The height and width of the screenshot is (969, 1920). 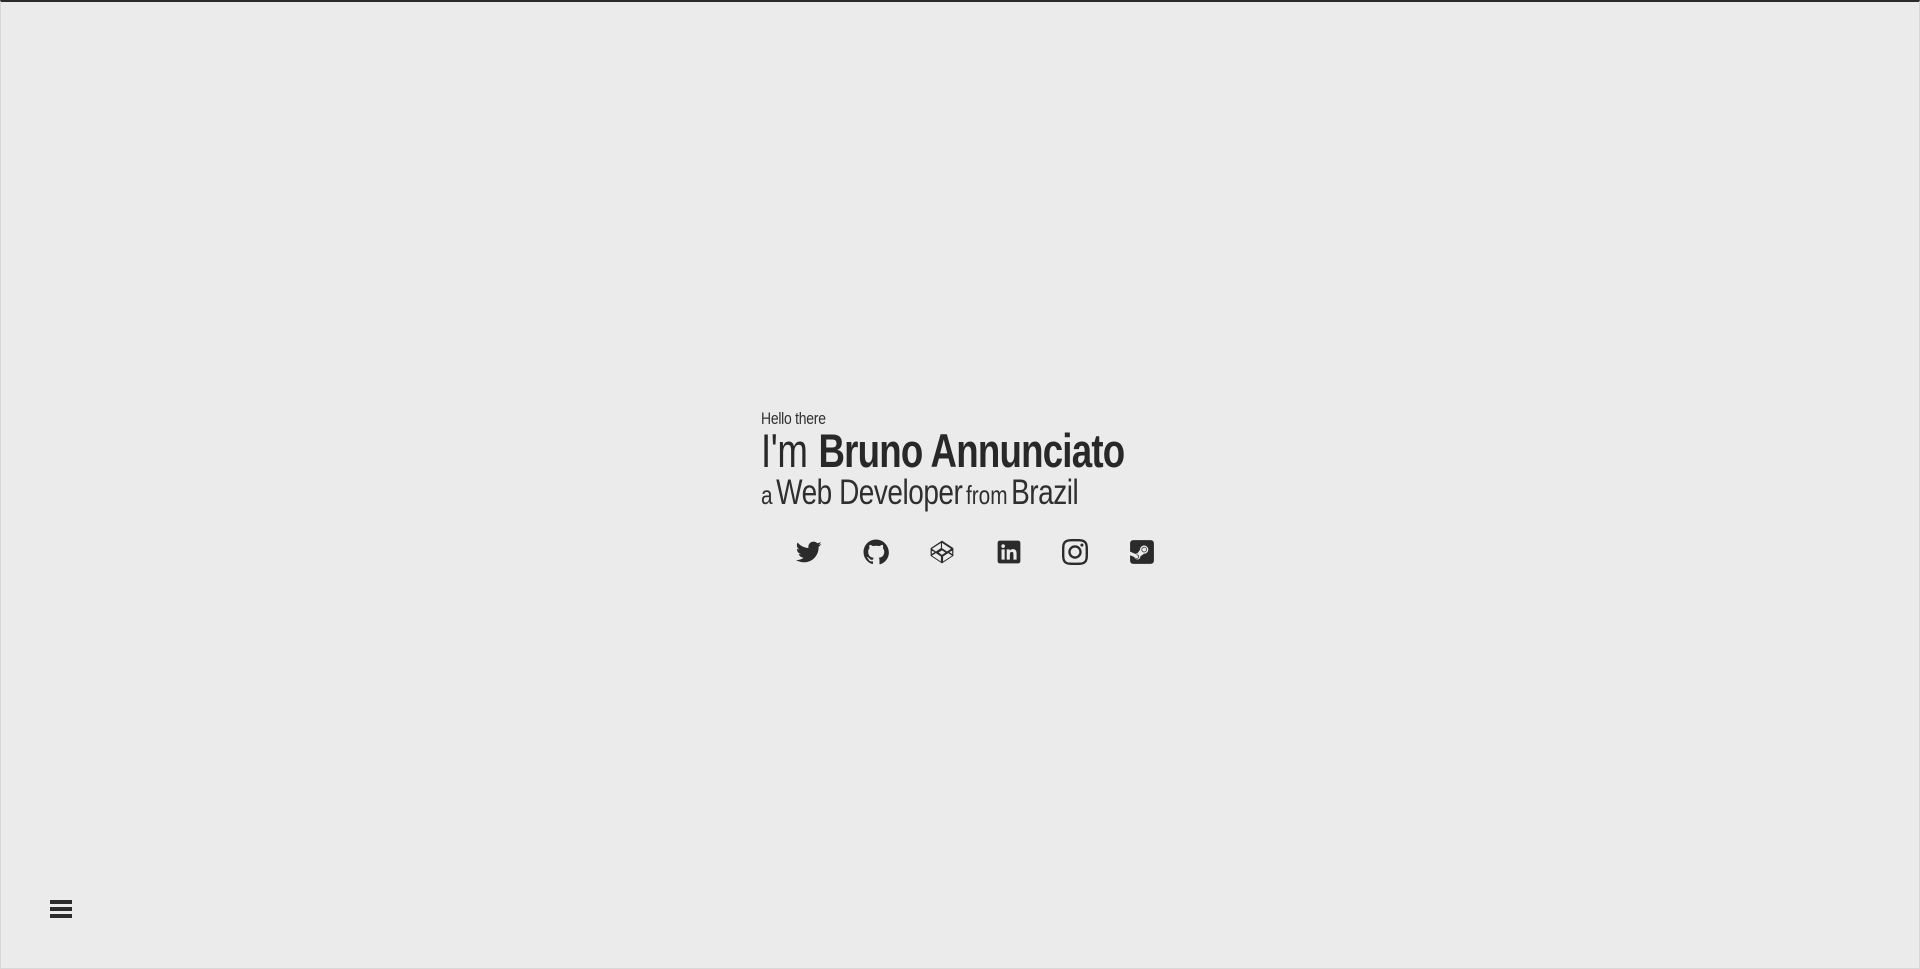 I want to click on instagram-icon, so click(x=1075, y=552).